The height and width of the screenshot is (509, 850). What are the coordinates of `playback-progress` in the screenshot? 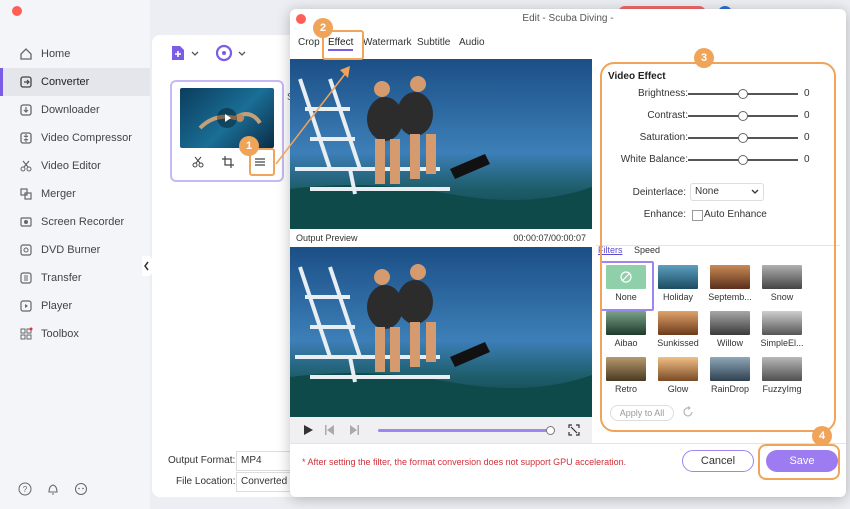 It's located at (464, 430).